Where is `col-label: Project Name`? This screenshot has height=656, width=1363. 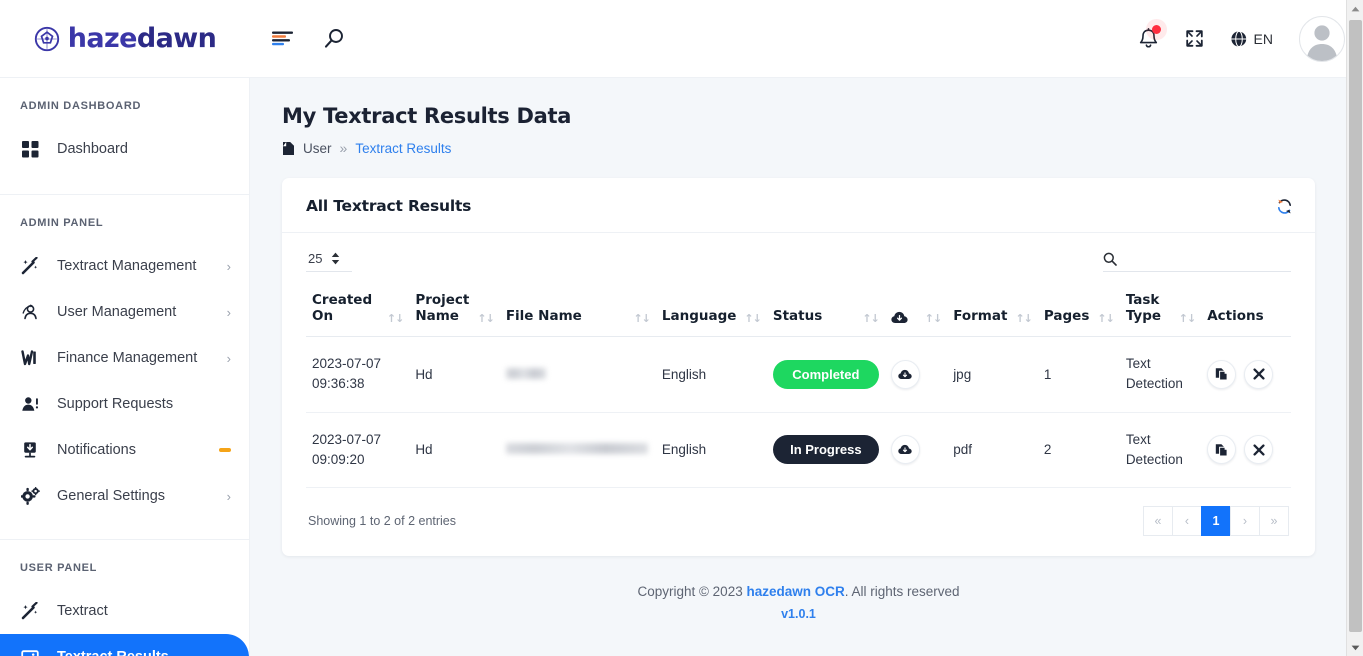 col-label: Project Name is located at coordinates (442, 308).